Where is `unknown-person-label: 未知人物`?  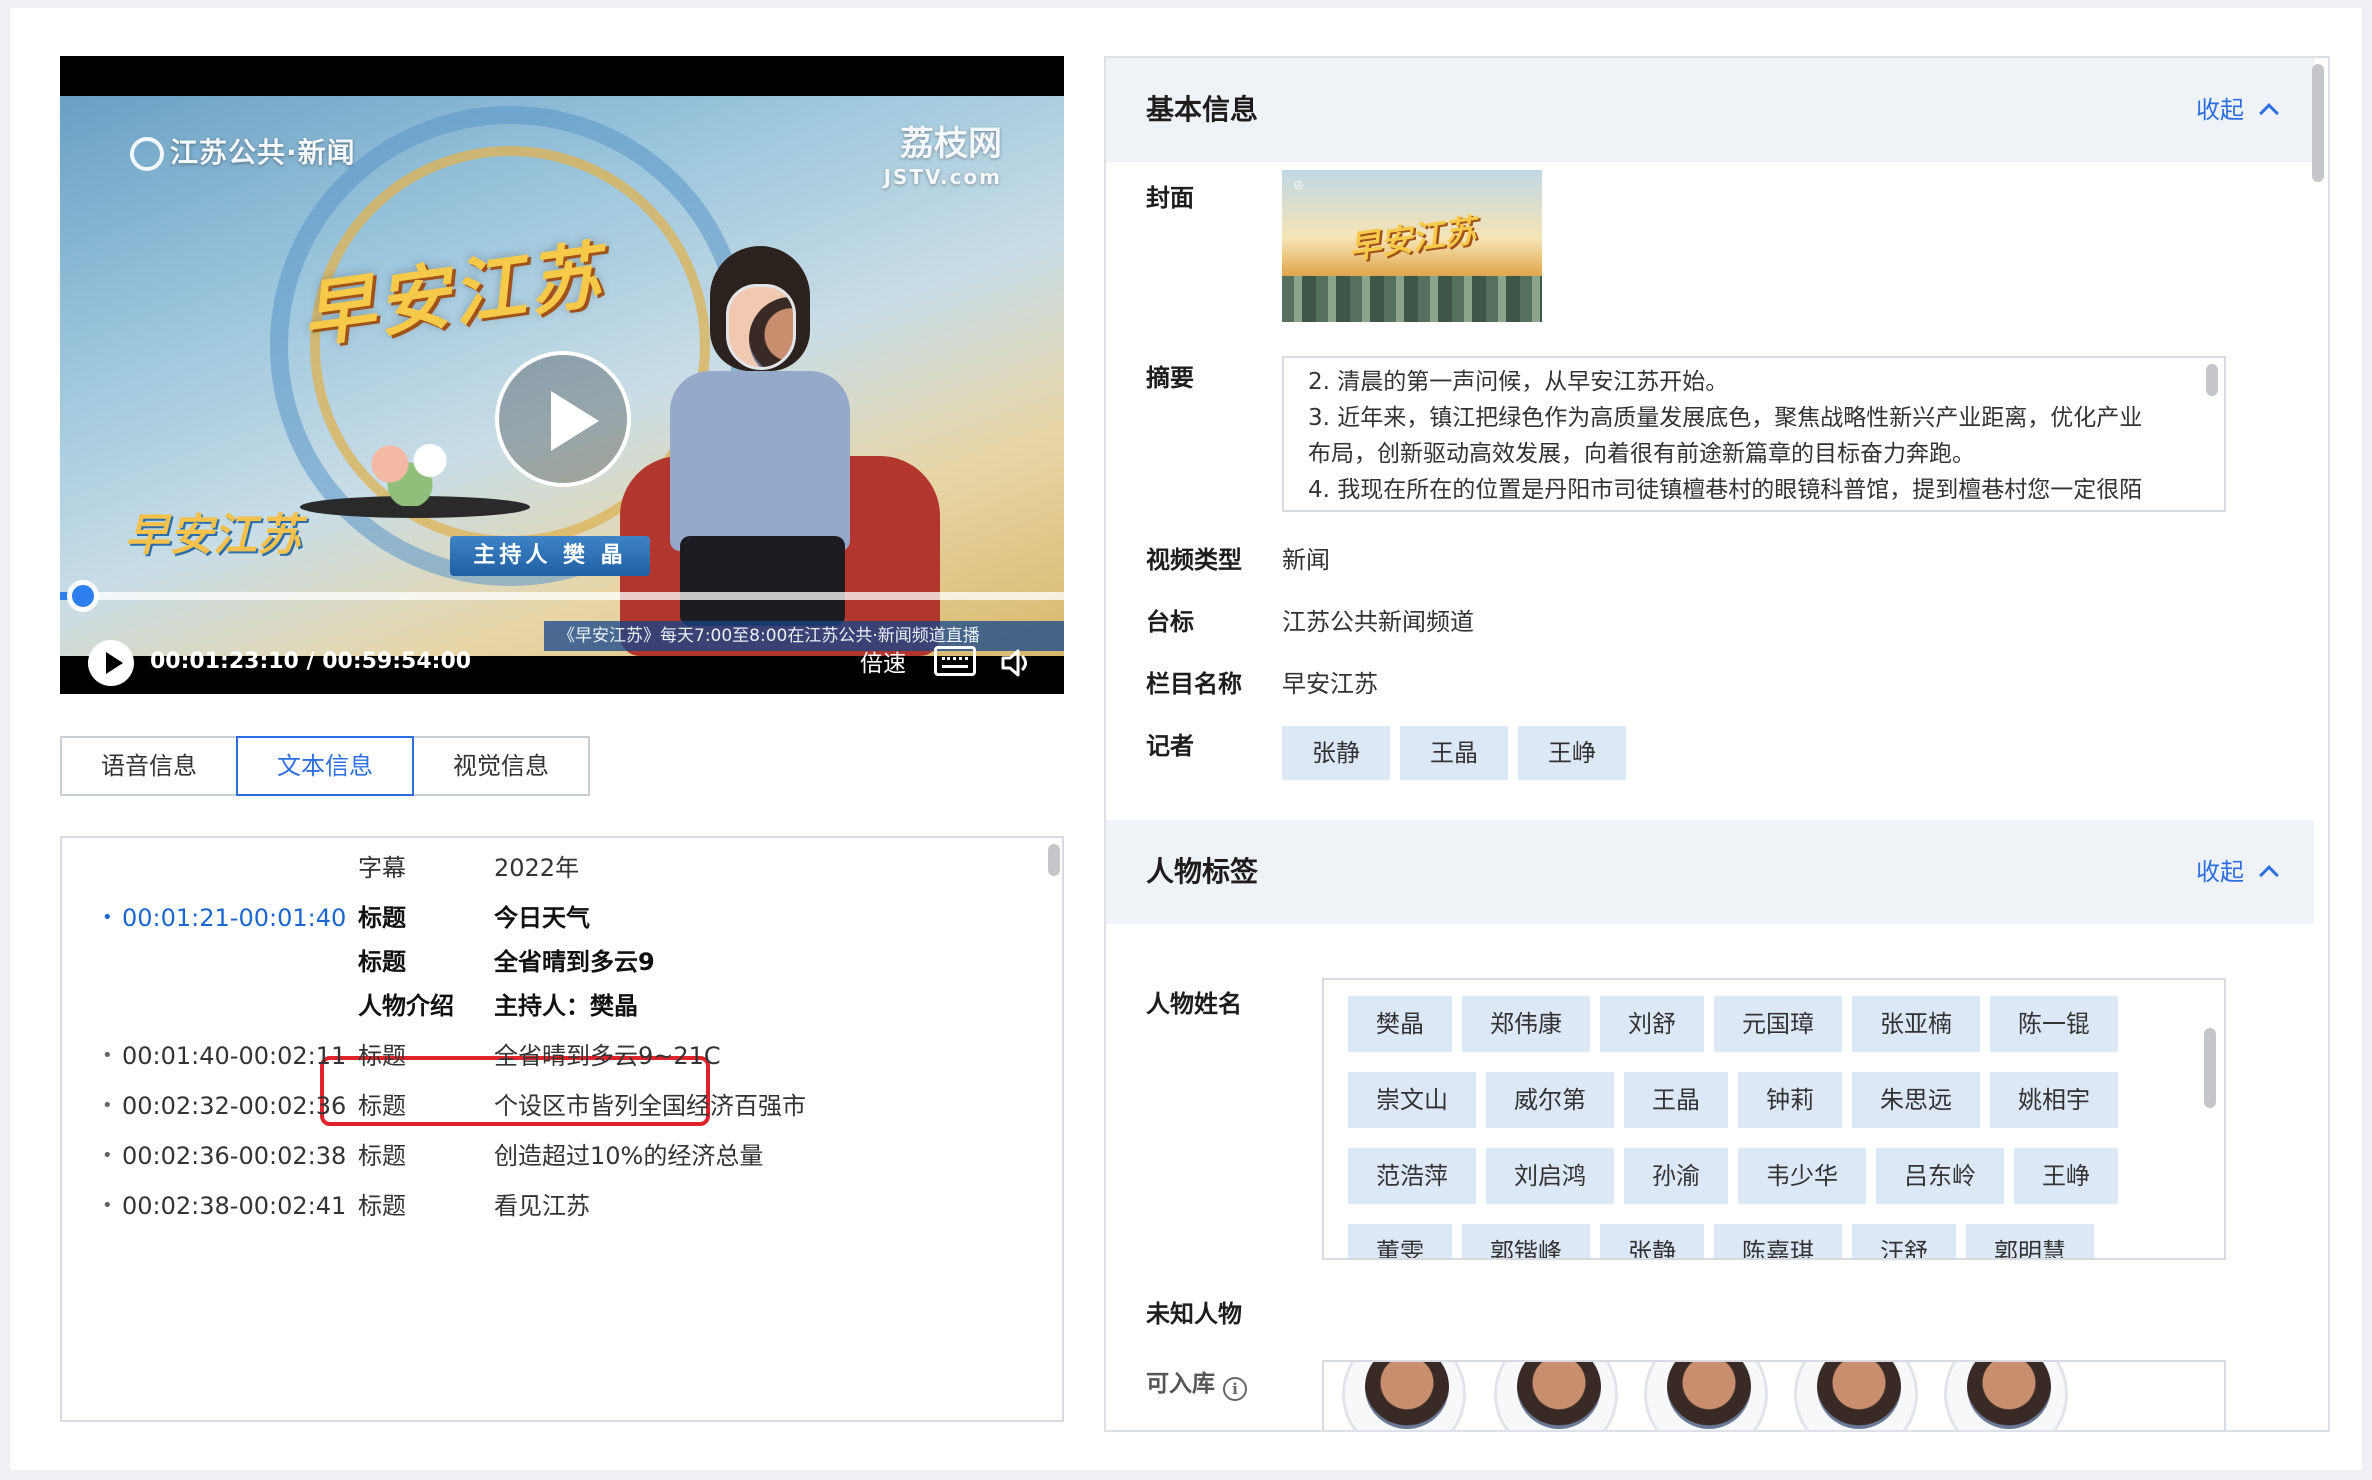
unknown-person-label: 未知人物 is located at coordinates (1194, 1314).